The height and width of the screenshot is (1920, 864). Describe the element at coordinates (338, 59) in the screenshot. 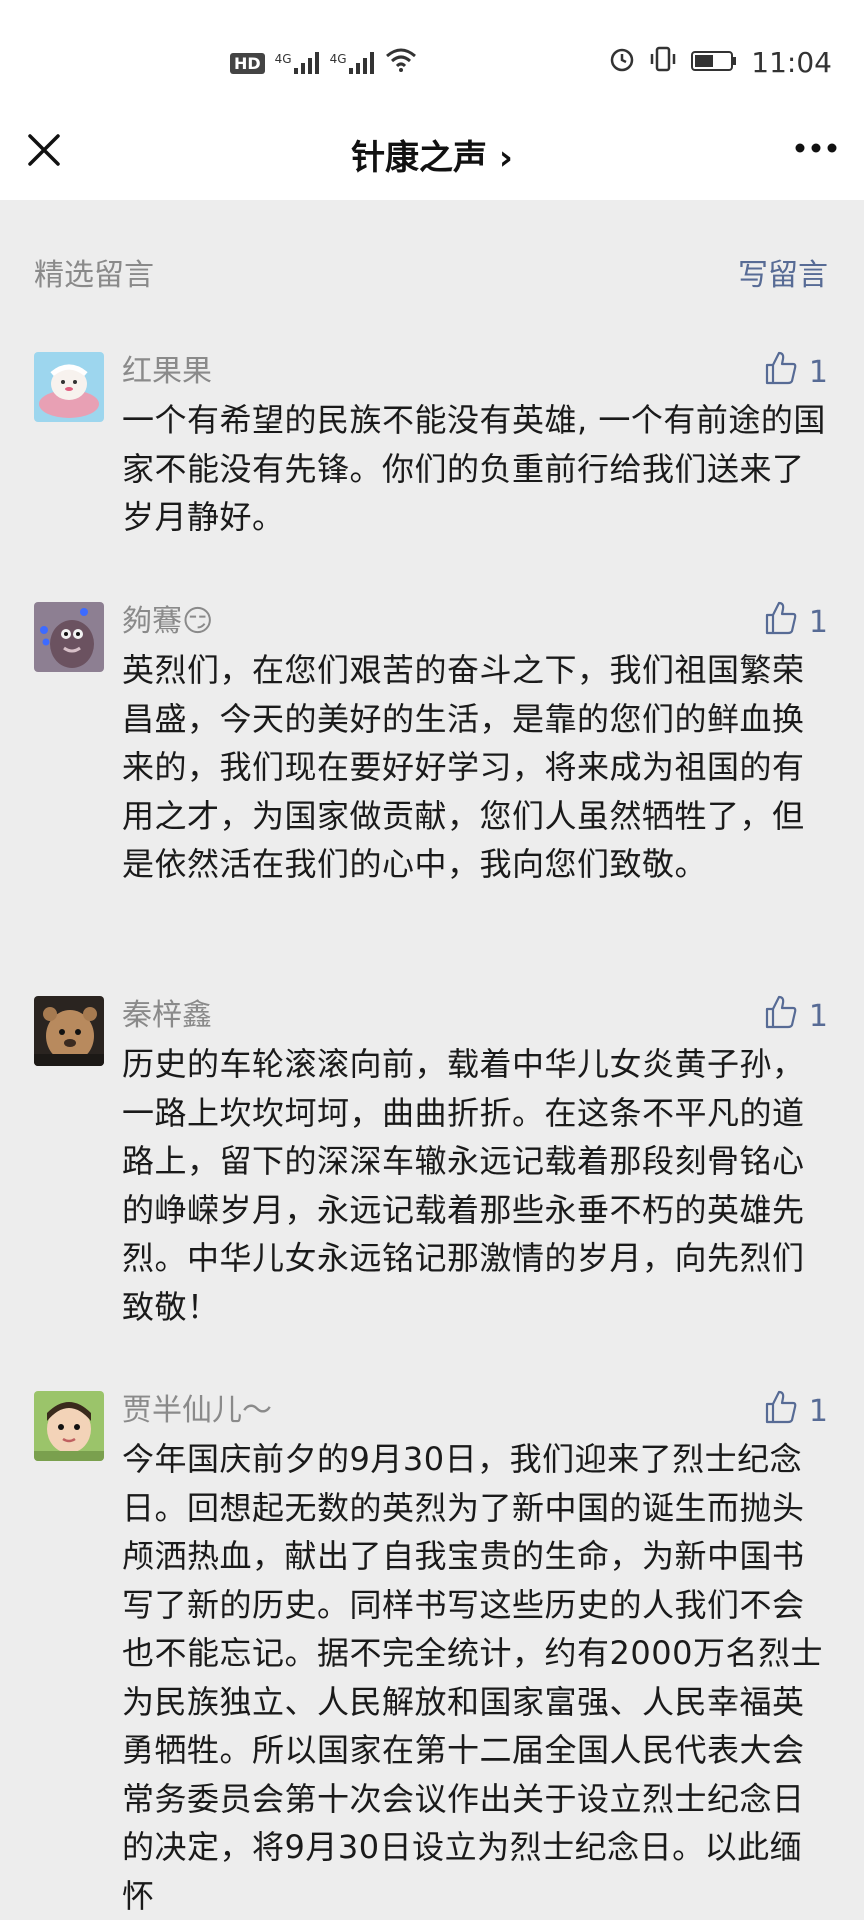

I see `sim2-label: 4G` at that location.